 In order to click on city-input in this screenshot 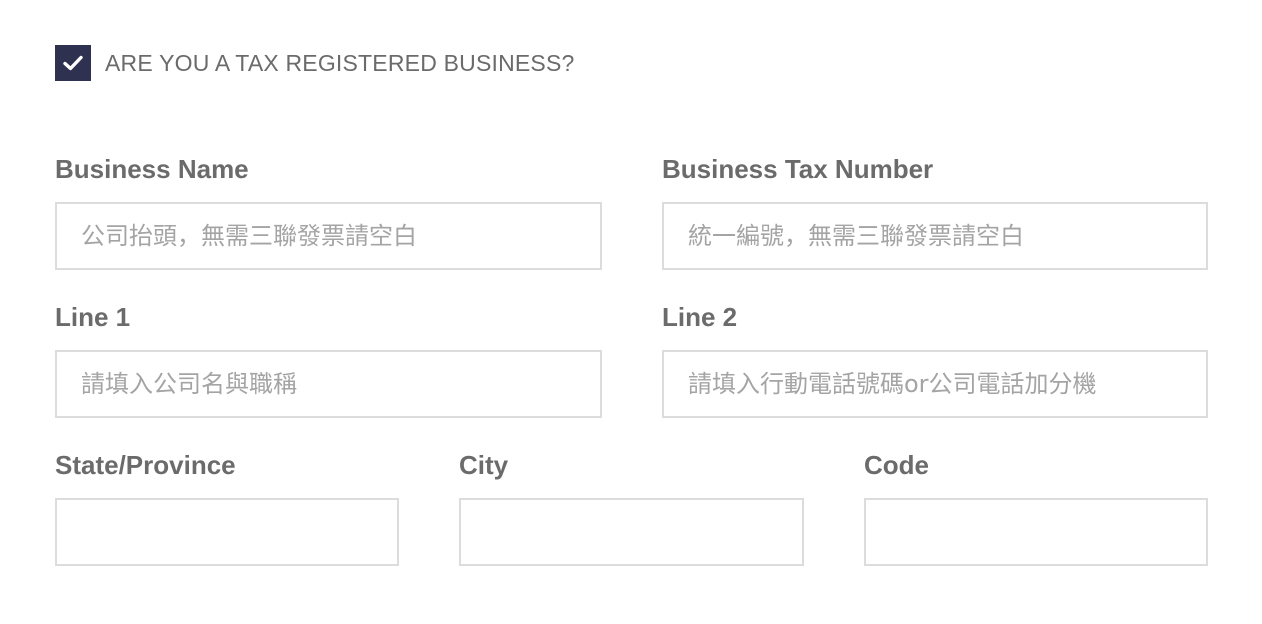, I will do `click(631, 532)`.